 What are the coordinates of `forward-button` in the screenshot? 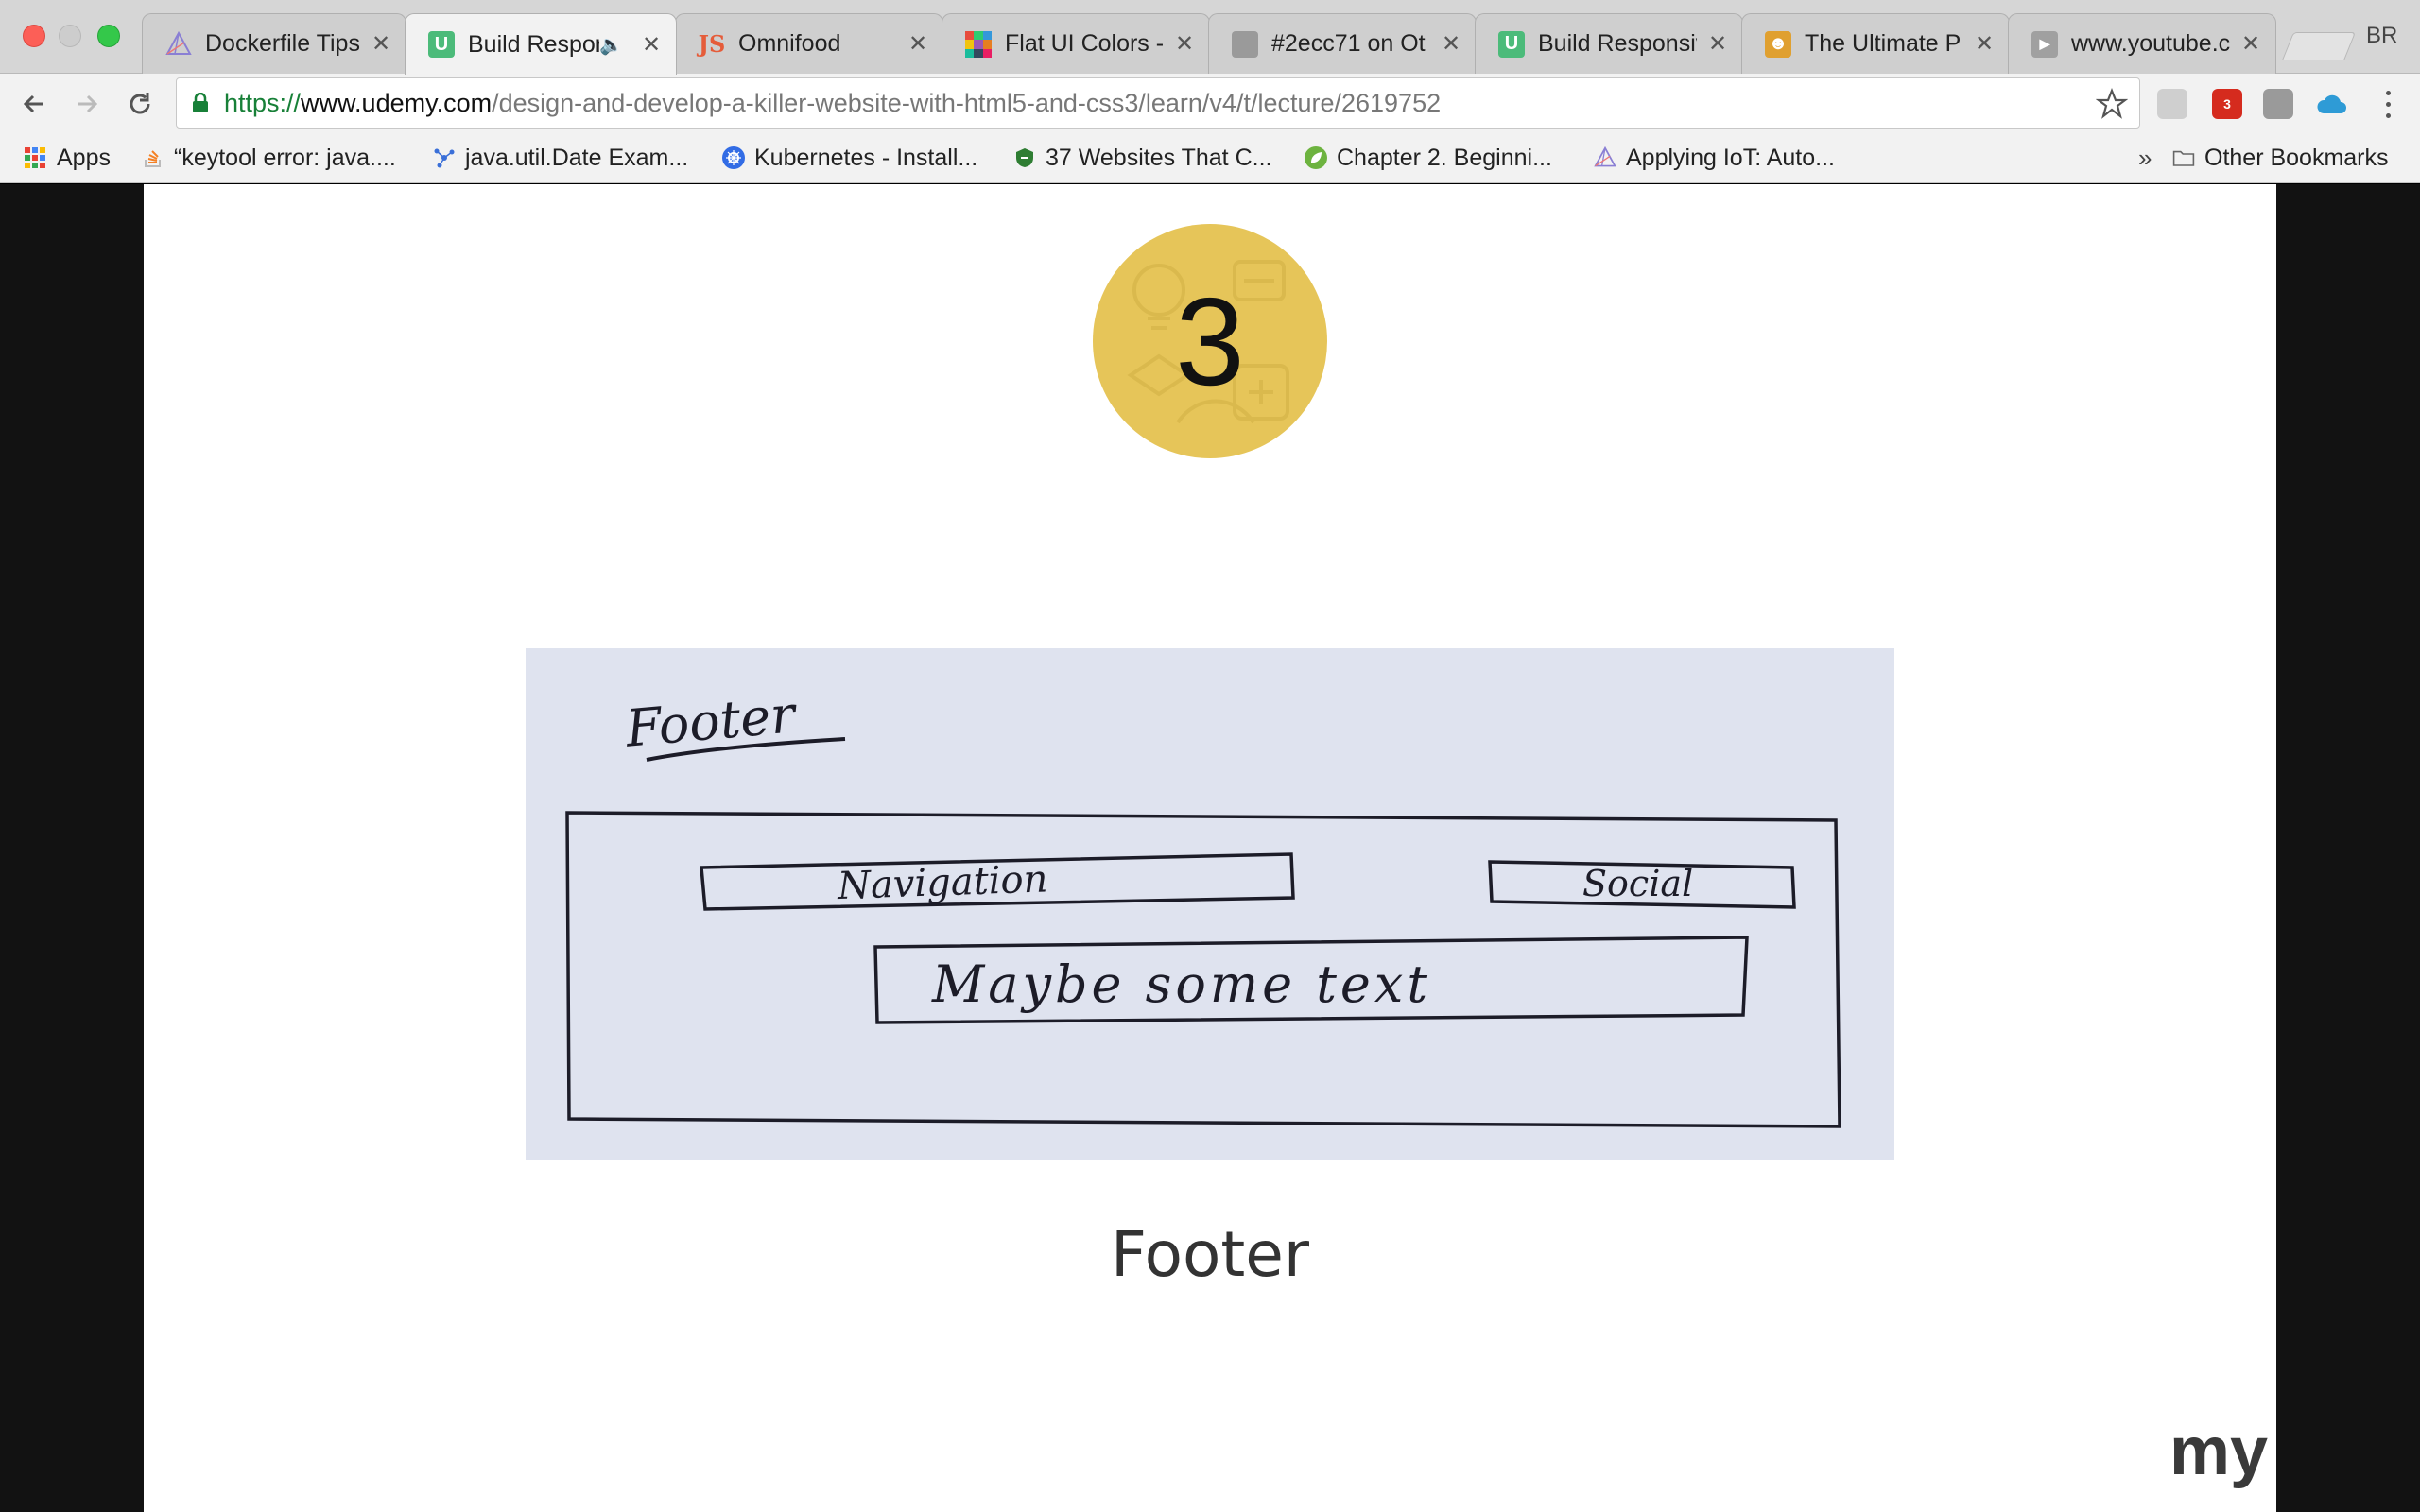 It's located at (87, 104).